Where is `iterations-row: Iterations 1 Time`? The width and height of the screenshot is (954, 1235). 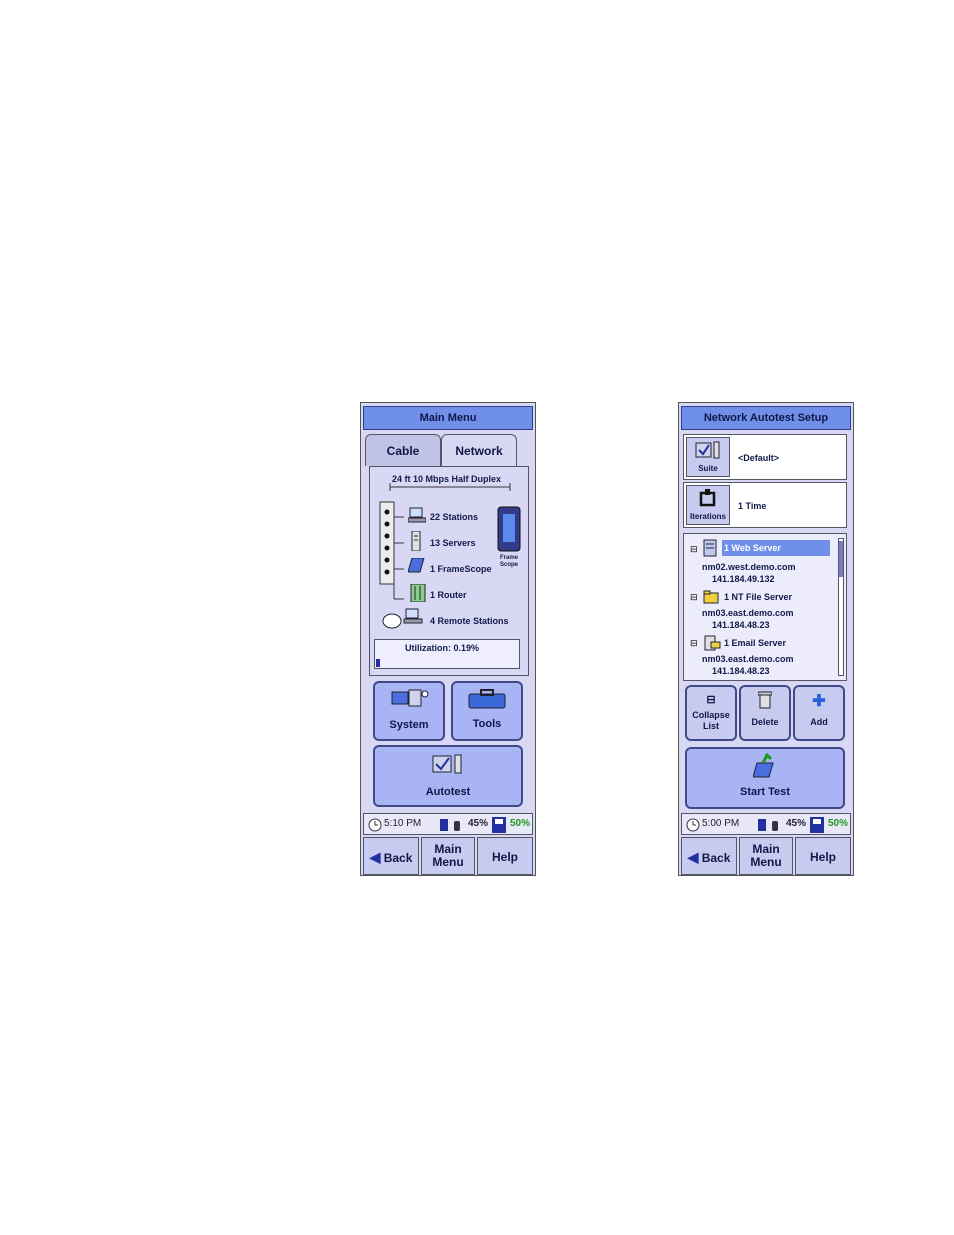
iterations-row: Iterations 1 Time is located at coordinates (765, 505).